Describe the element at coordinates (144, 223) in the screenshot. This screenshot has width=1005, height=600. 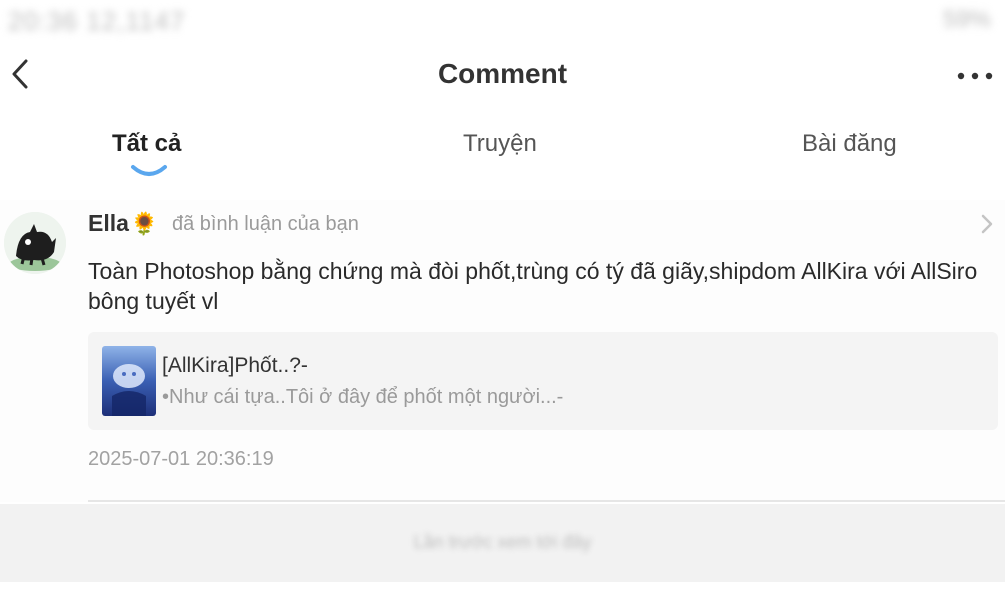
I see `sunflower-icon: 🌻` at that location.